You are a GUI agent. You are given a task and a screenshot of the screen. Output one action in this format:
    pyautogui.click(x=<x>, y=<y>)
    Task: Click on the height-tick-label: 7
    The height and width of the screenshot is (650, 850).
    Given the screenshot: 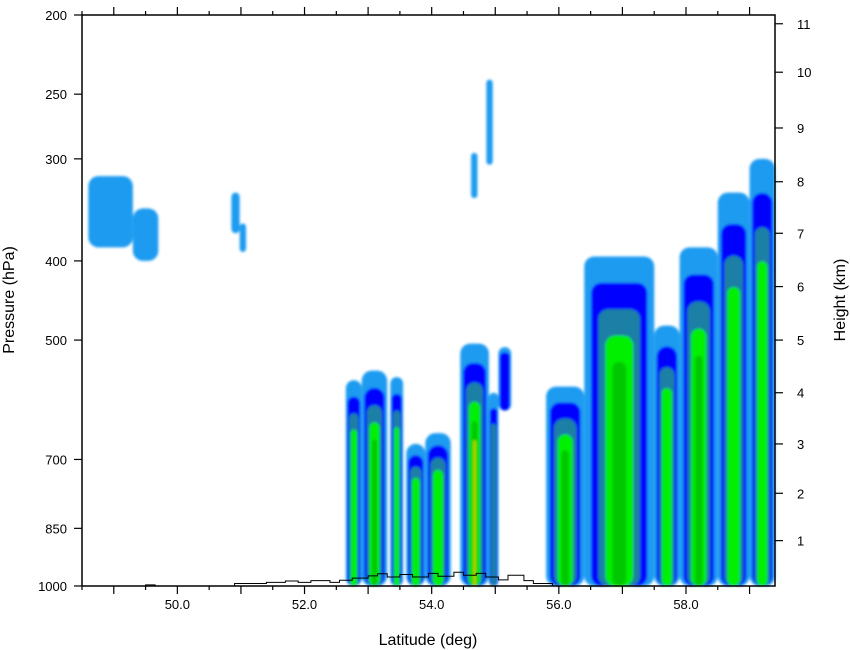 What is the action you would take?
    pyautogui.click(x=800, y=233)
    